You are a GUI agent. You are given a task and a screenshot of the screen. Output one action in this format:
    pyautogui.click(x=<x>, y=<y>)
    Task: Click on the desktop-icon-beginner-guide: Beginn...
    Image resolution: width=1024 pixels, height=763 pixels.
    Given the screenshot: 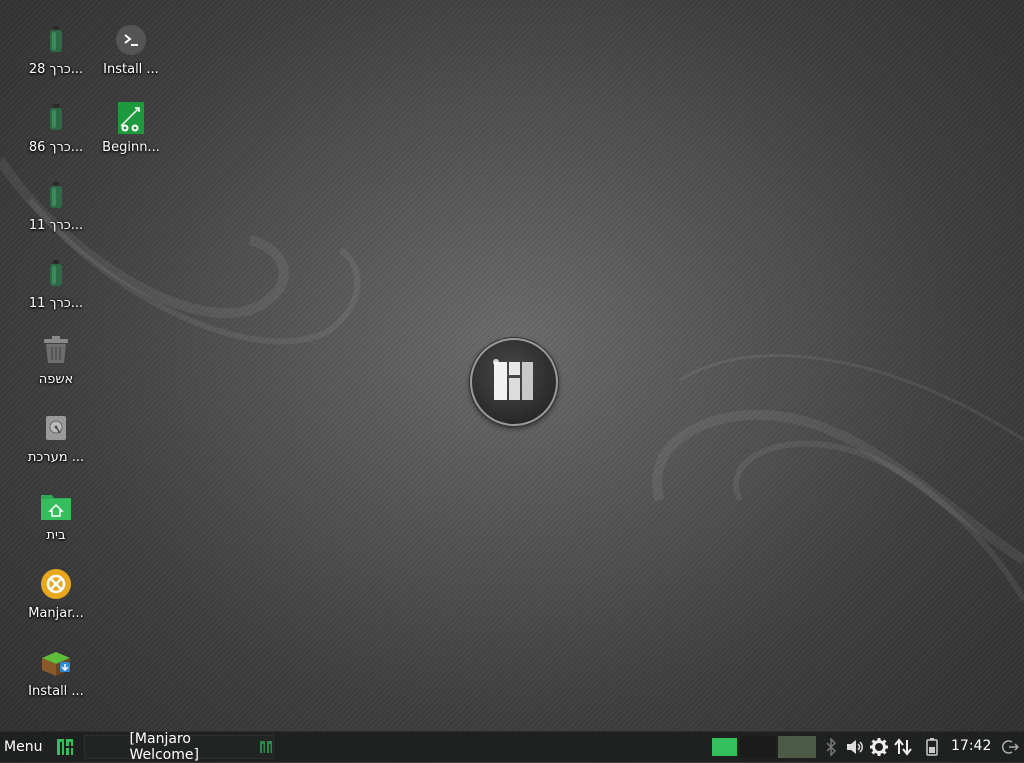 What is the action you would take?
    pyautogui.click(x=131, y=127)
    